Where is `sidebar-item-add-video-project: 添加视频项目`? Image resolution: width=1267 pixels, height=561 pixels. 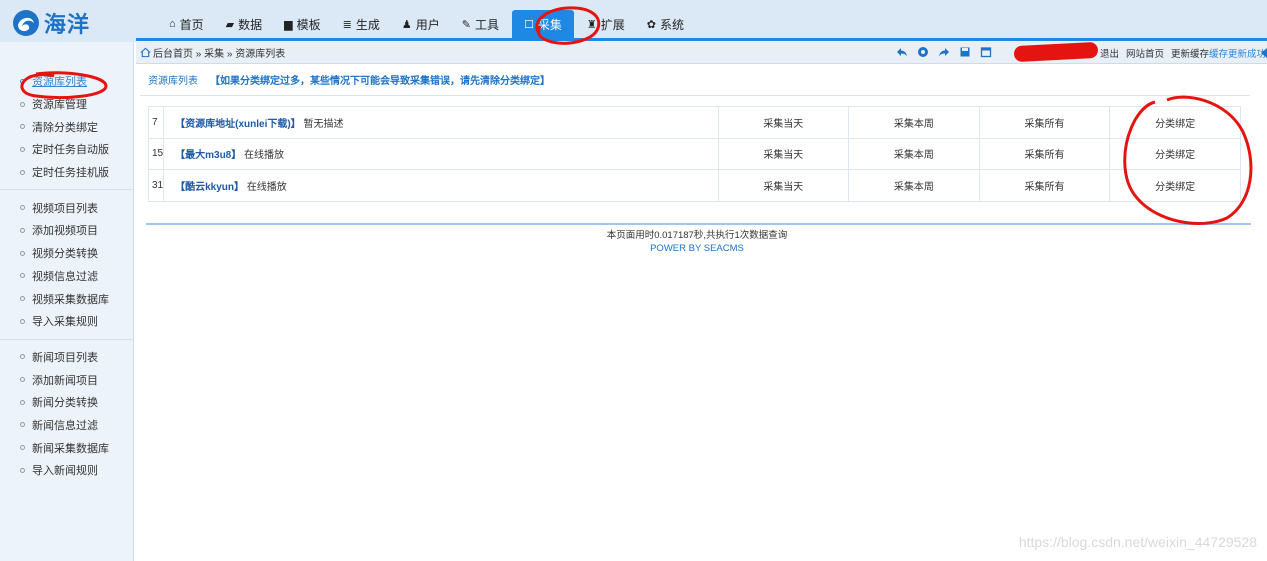 sidebar-item-add-video-project: 添加视频项目 is located at coordinates (66, 230).